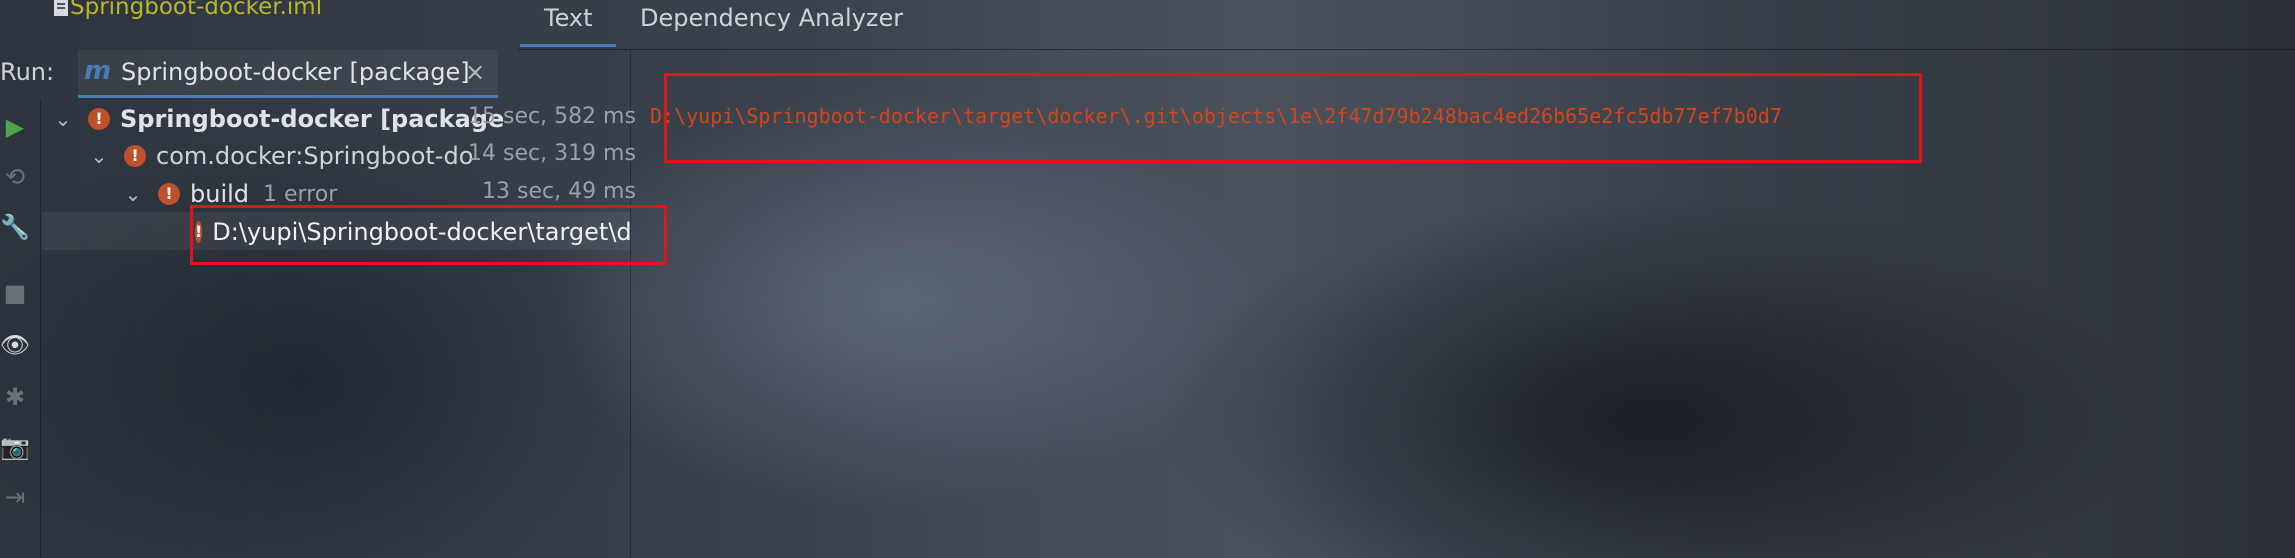  Describe the element at coordinates (315, 156) in the screenshot. I see `tree-row-label: com.docker:Springboot-do` at that location.